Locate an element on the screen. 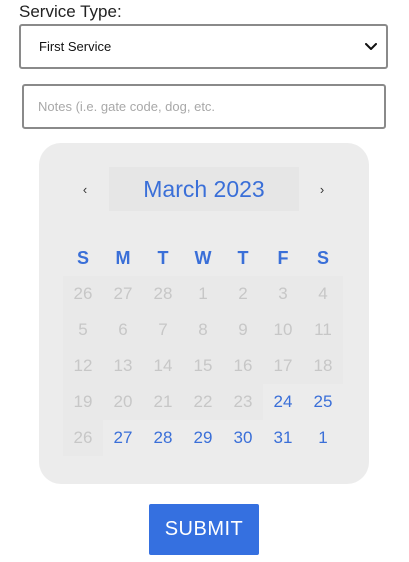 The width and height of the screenshot is (409, 562). weekday-tue: T is located at coordinates (163, 257).